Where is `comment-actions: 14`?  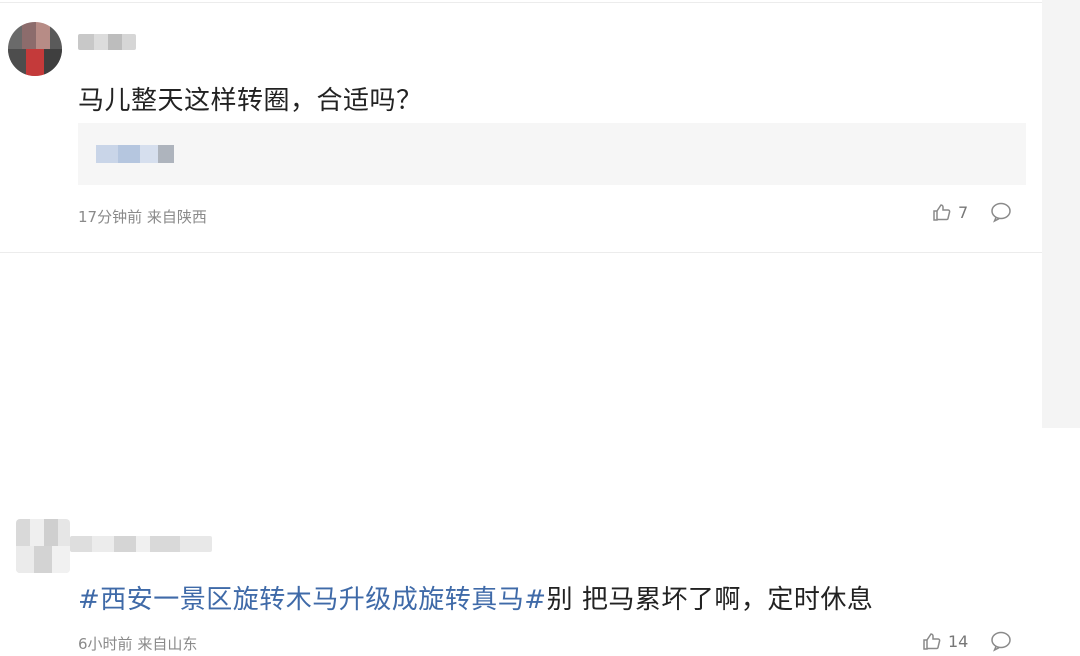
comment-actions: 14 is located at coordinates (967, 641).